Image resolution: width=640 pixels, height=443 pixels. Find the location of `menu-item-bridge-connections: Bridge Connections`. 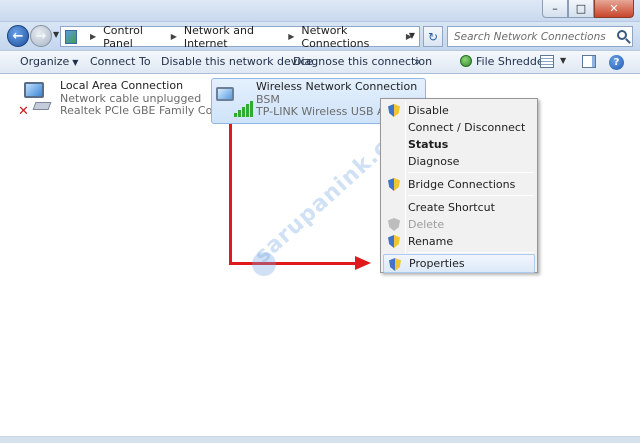

menu-item-bridge-connections: Bridge Connections is located at coordinates (459, 184).